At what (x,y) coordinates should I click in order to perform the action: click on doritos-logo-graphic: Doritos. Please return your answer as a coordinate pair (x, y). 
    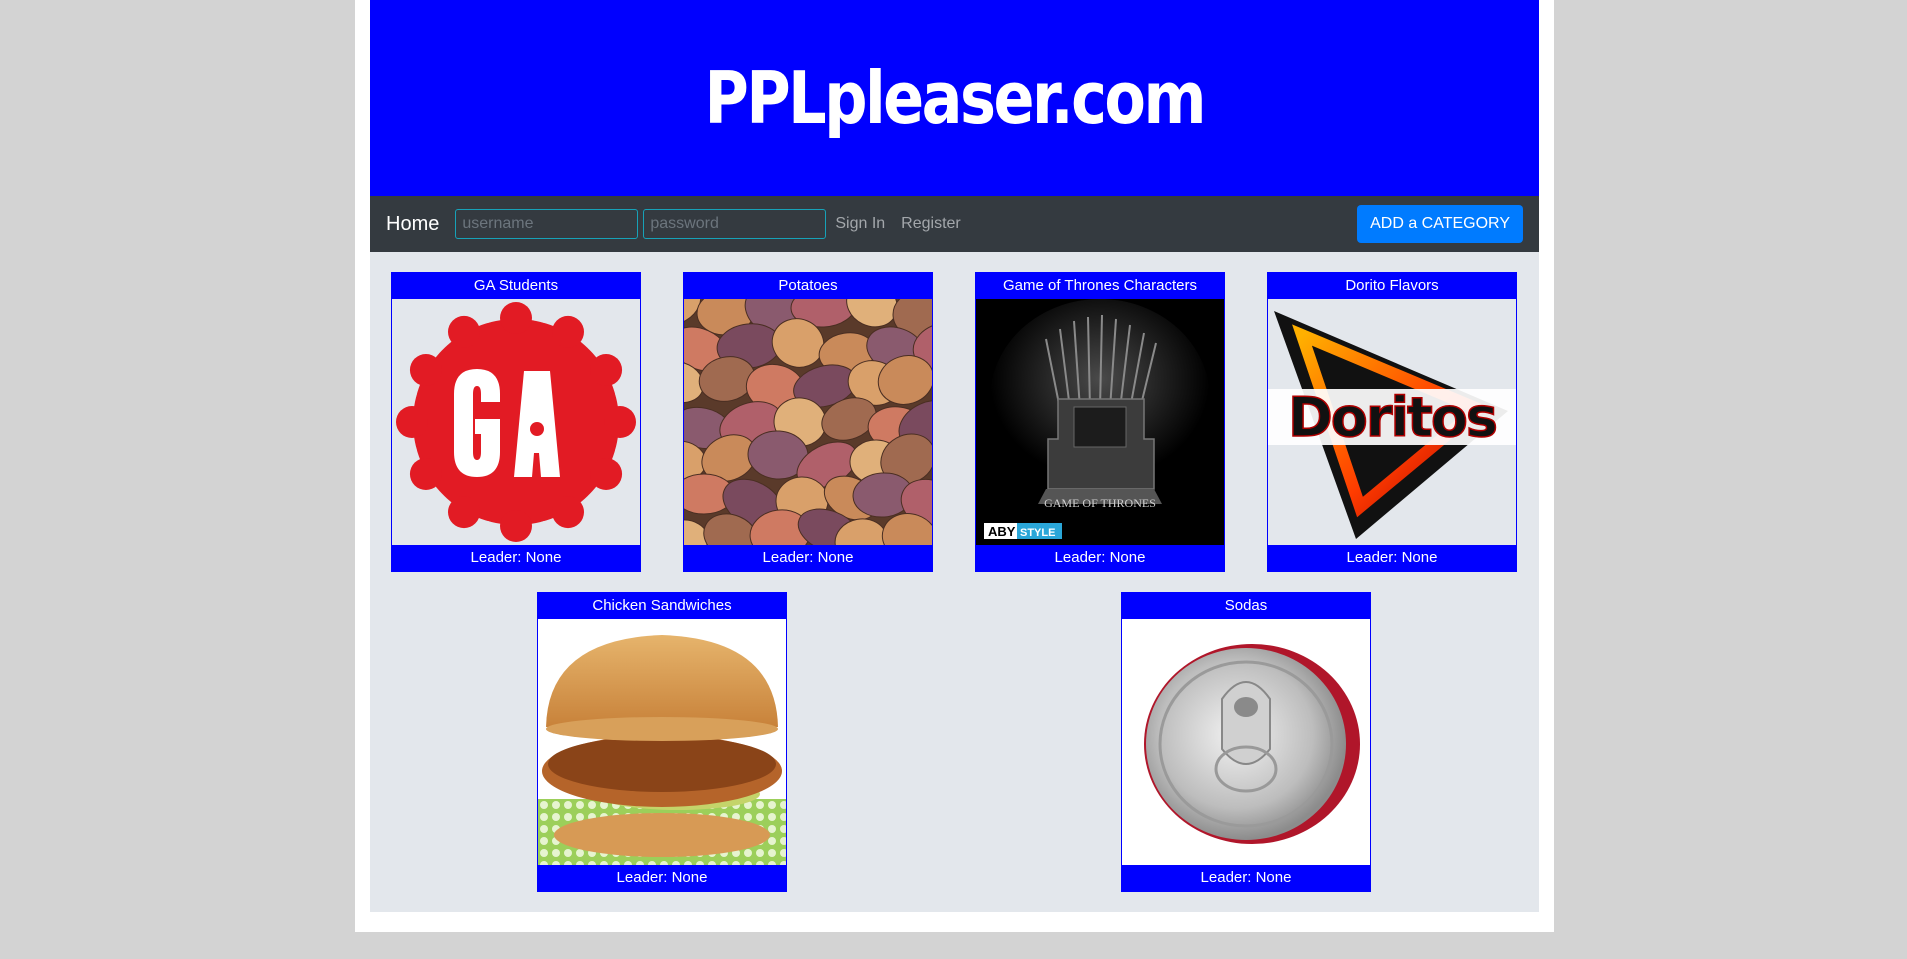
    Looking at the image, I should click on (1392, 422).